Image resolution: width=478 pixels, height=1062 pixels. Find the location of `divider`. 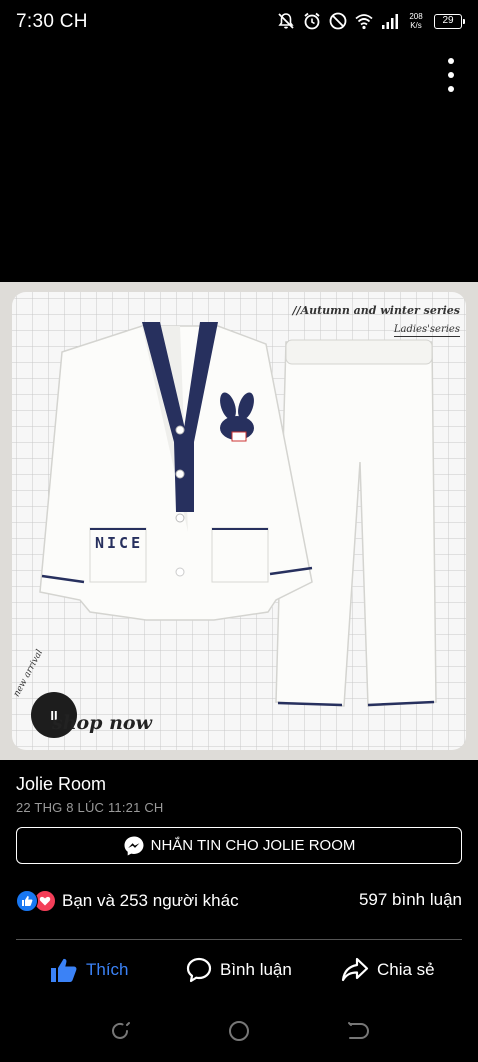

divider is located at coordinates (239, 939).